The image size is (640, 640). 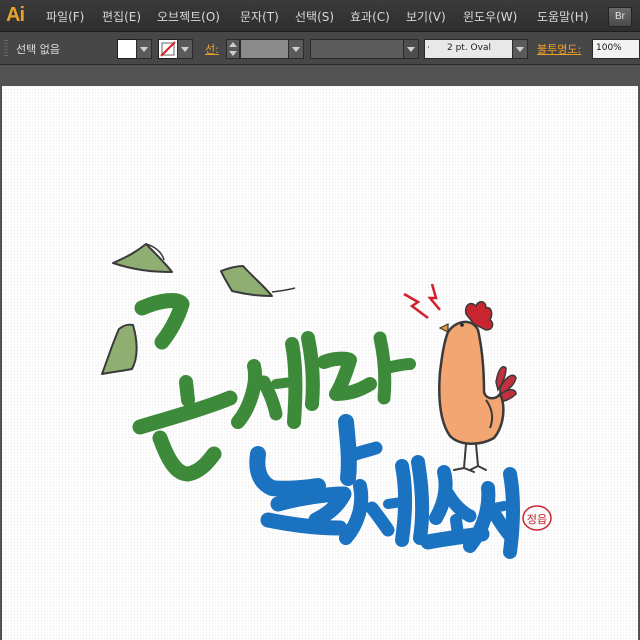 I want to click on brush-definition-value: 2 pt. Oval, so click(x=469, y=48).